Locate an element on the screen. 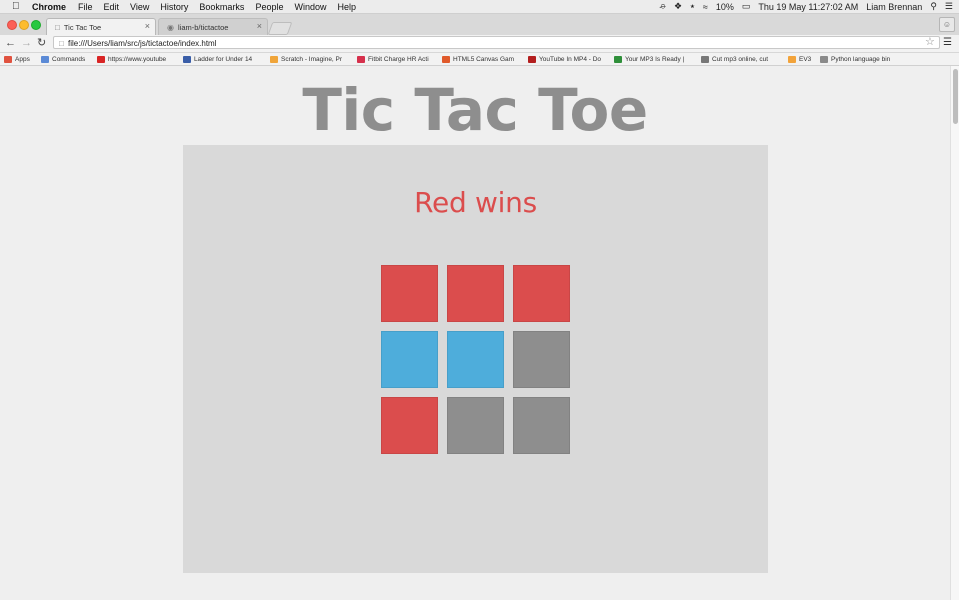 The width and height of the screenshot is (959, 600). scrollbar-thumb is located at coordinates (955, 96).